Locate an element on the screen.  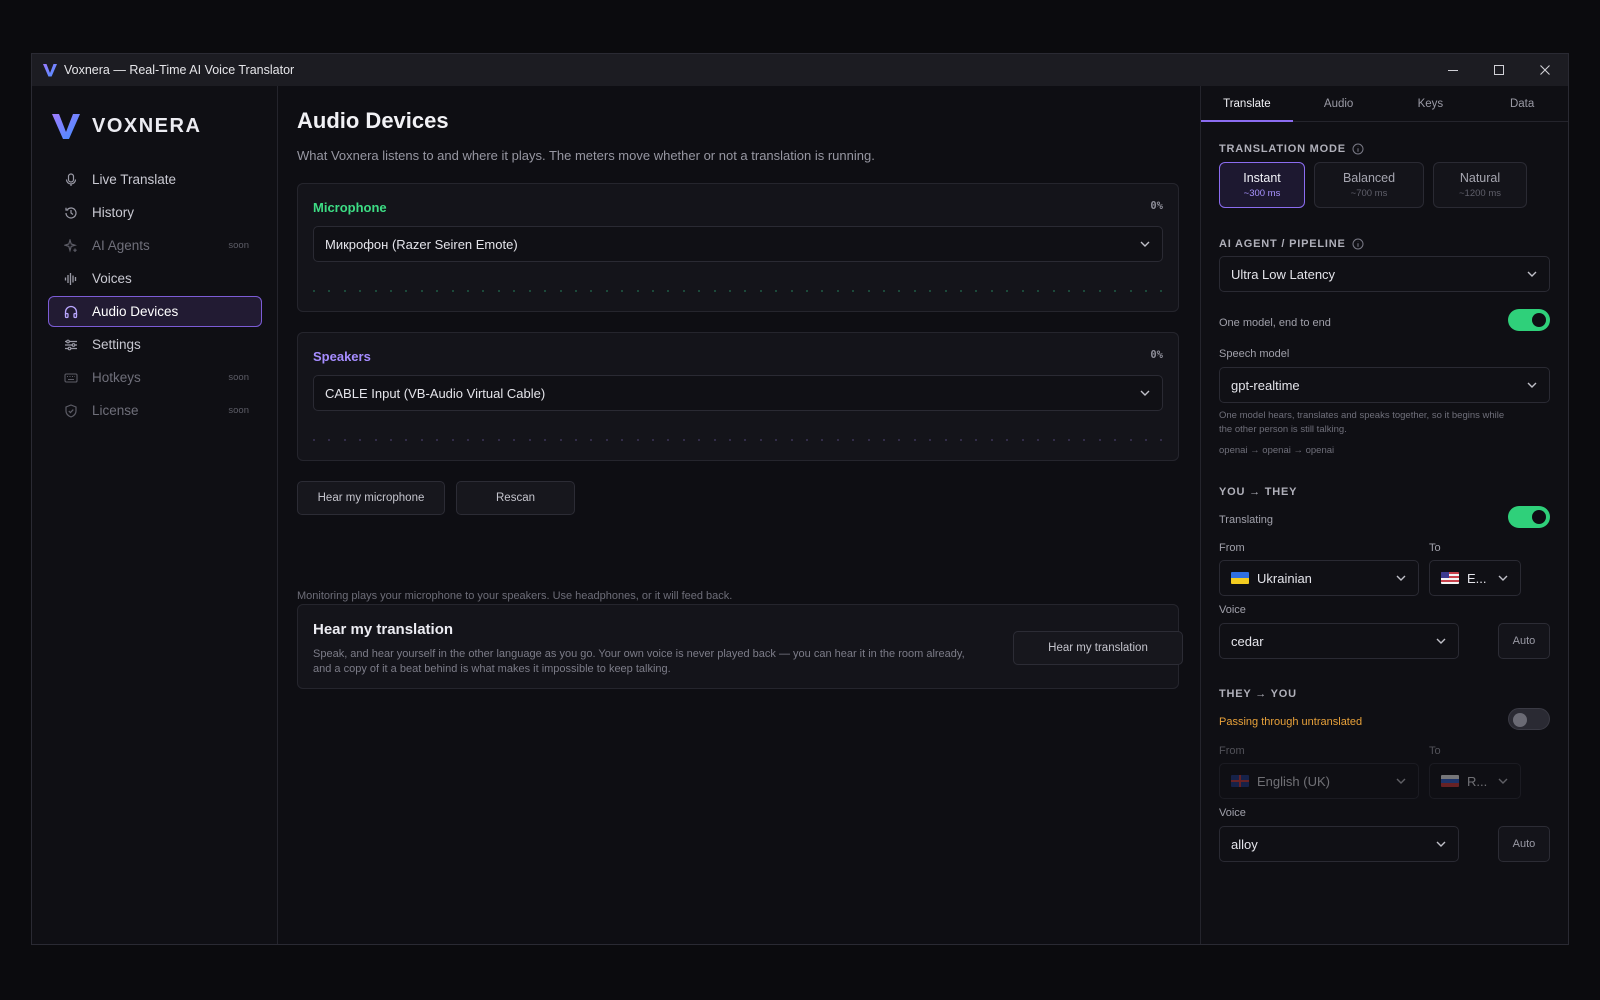
rescan-button: Rescan is located at coordinates (515, 498).